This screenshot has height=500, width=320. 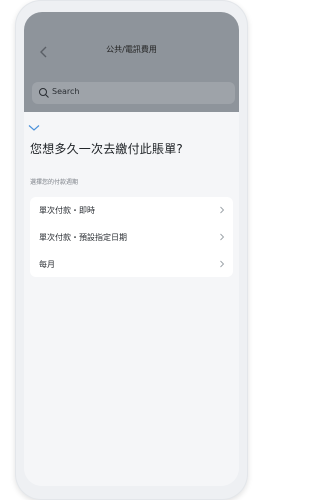 I want to click on header: 公共/電訊費用, so click(x=131, y=47).